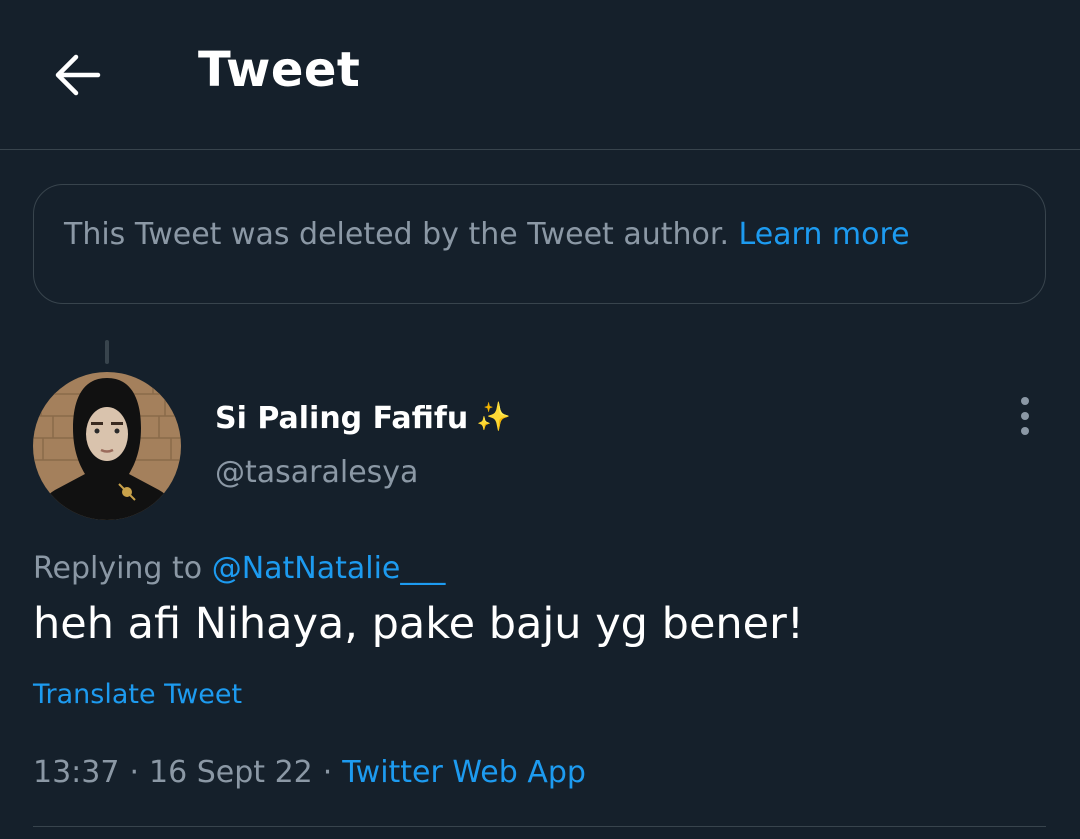  I want to click on more-options-button, so click(1025, 416).